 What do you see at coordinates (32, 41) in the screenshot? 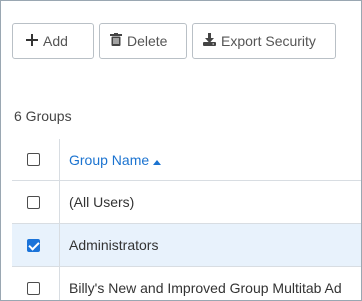
I see `plus-icon` at bounding box center [32, 41].